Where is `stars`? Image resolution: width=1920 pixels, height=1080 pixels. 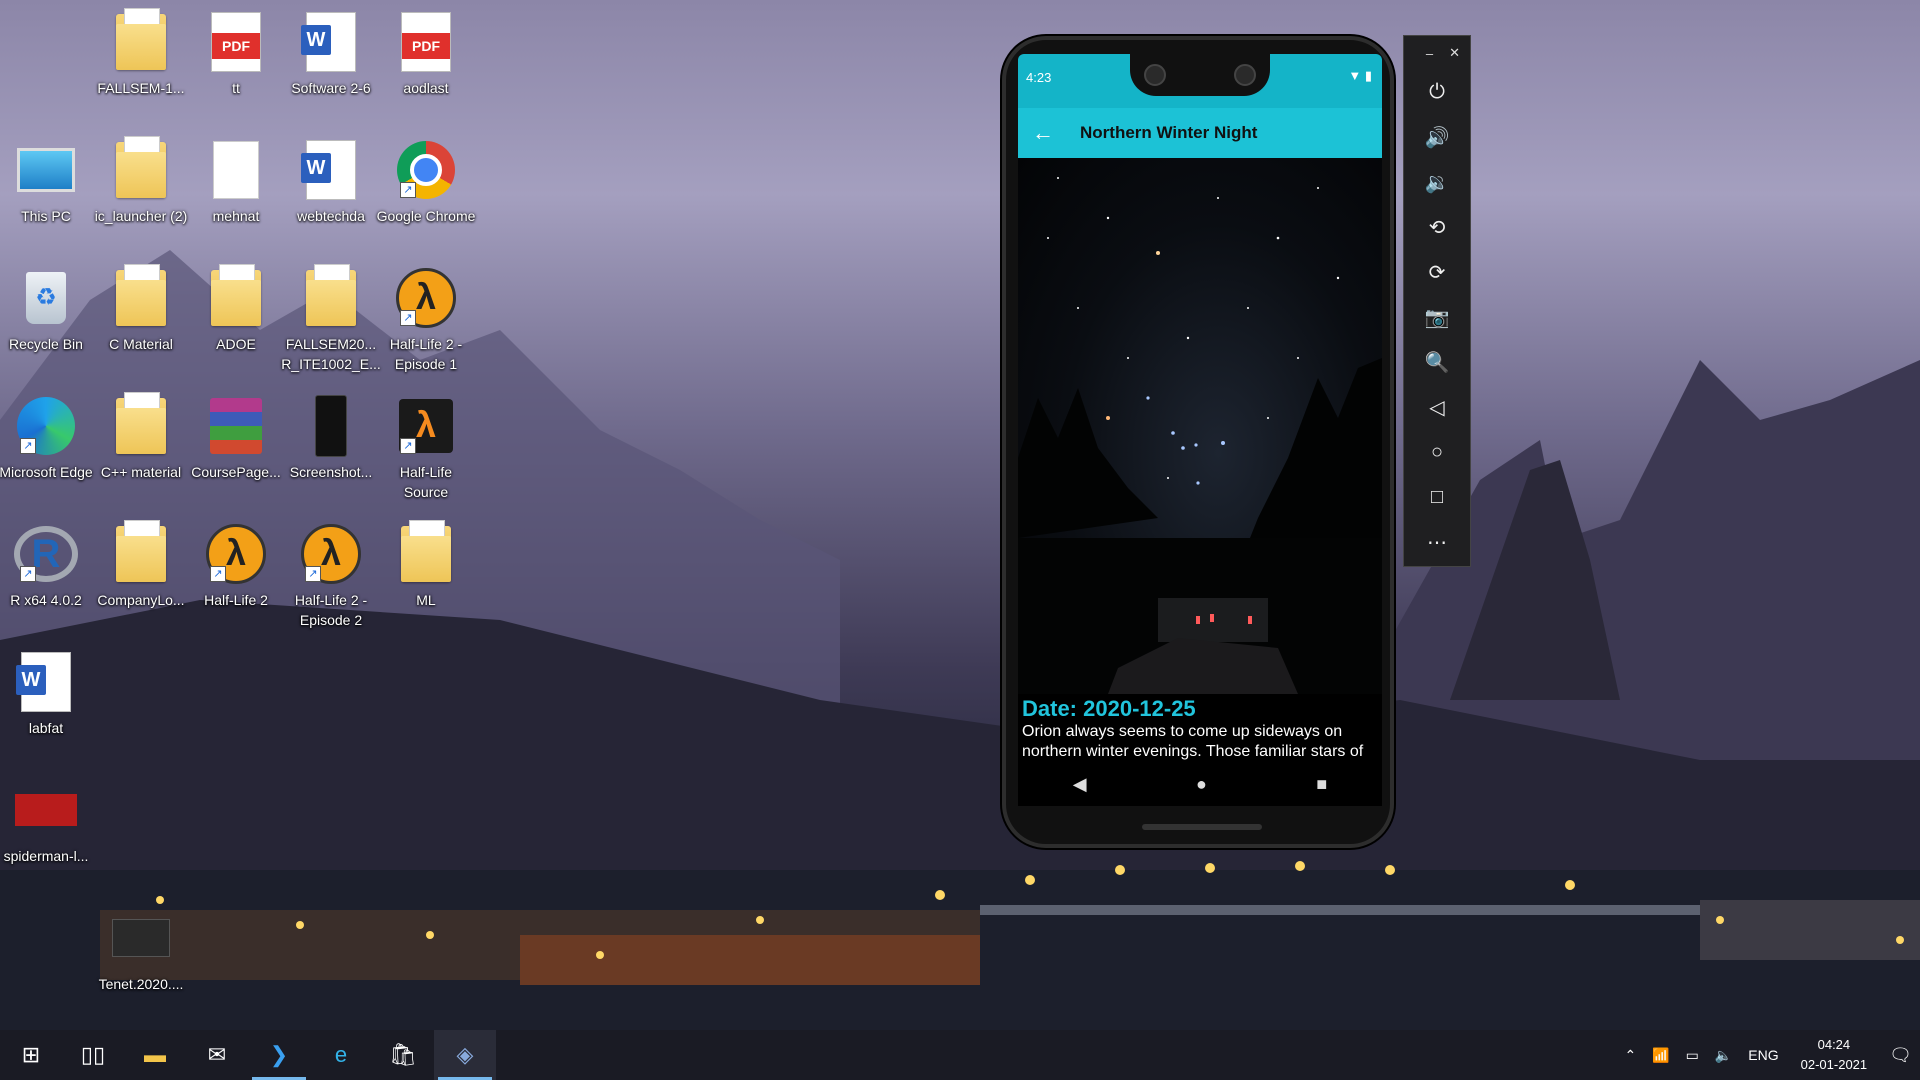 stars is located at coordinates (1200, 435).